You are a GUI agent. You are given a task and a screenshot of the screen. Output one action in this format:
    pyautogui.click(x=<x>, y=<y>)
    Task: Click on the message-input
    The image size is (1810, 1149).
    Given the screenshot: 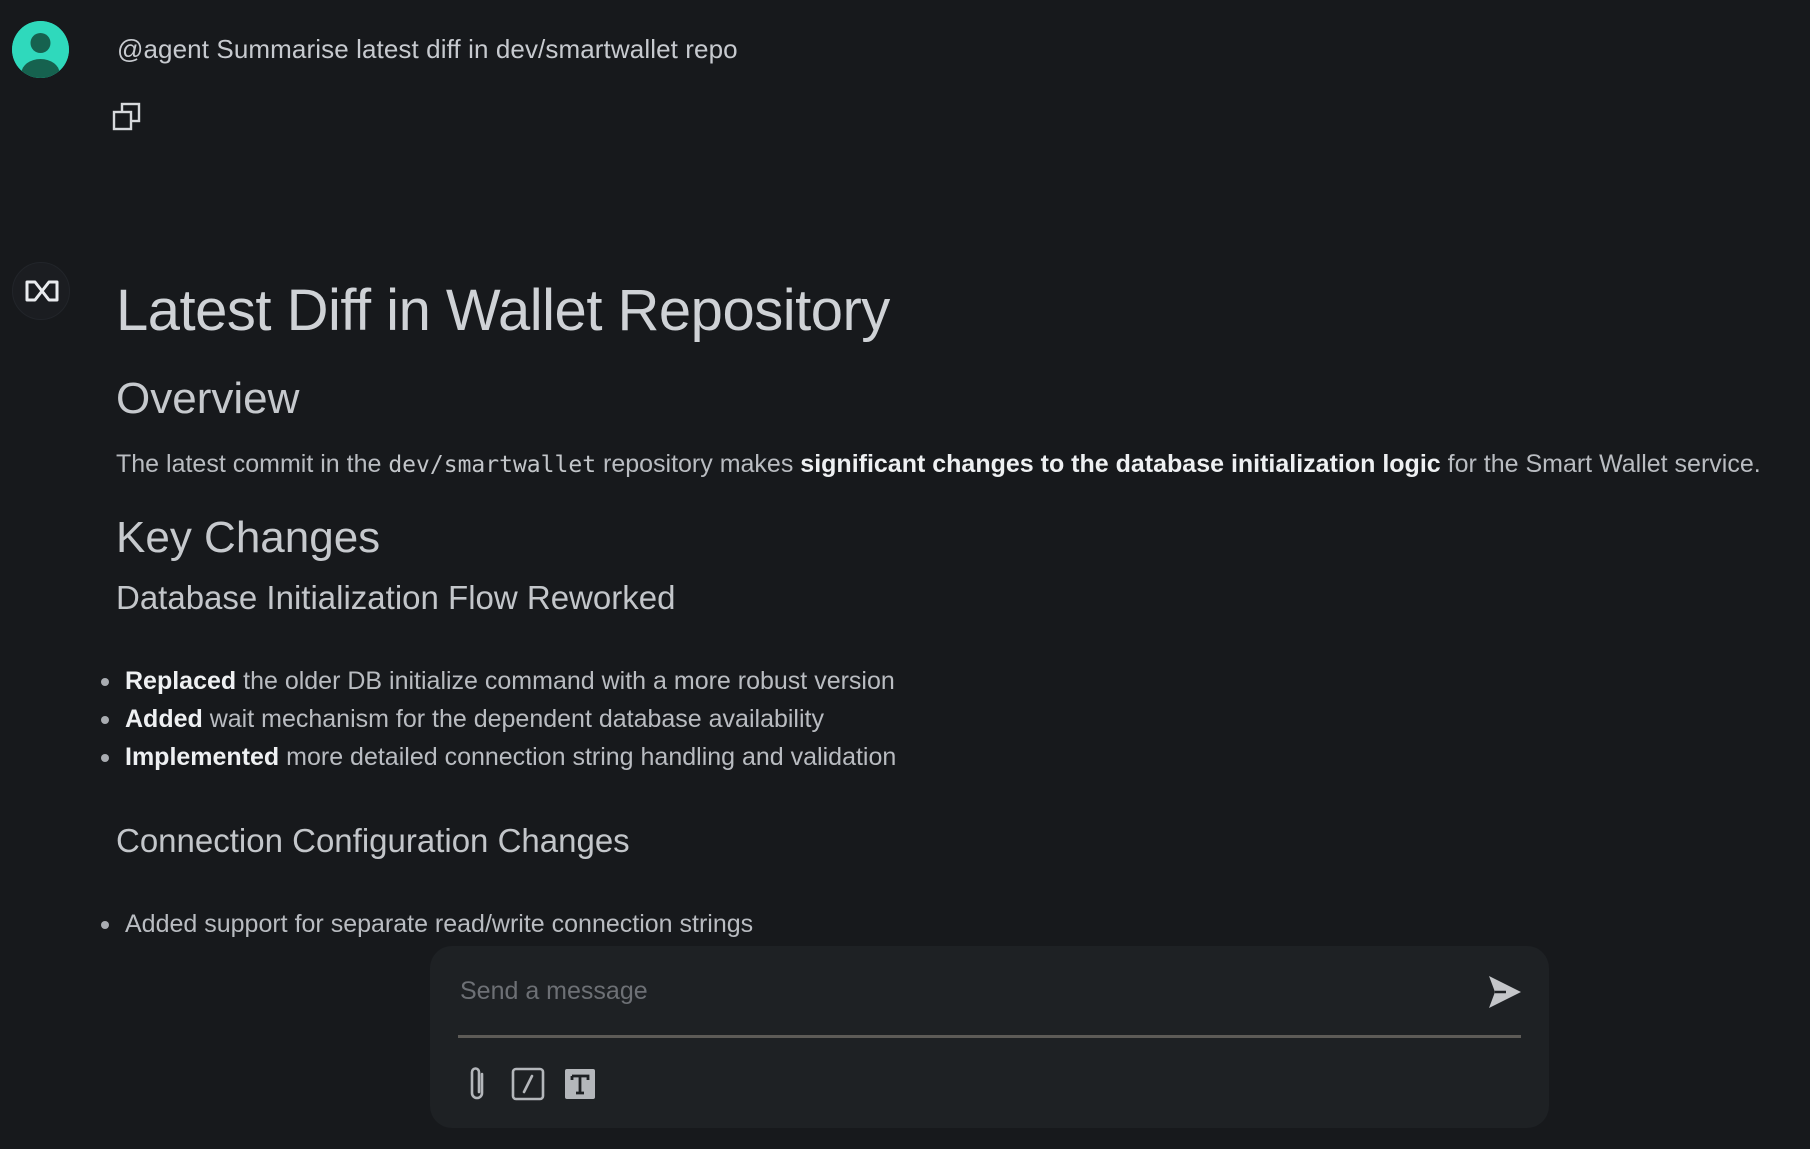 What is the action you would take?
    pyautogui.click(x=970, y=991)
    